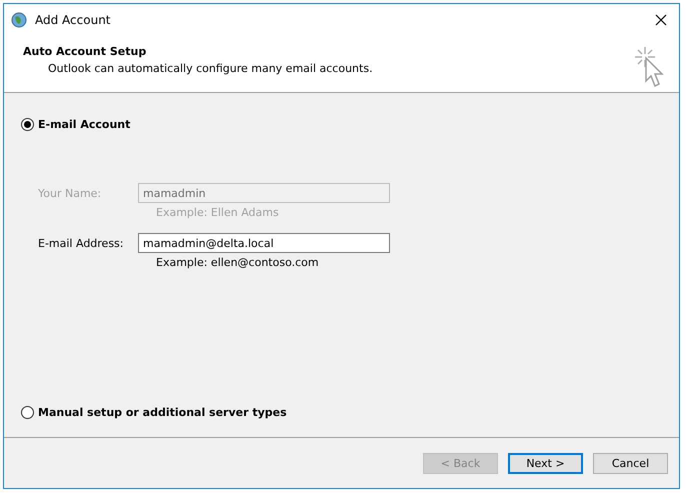 The width and height of the screenshot is (687, 493). Describe the element at coordinates (210, 68) in the screenshot. I see `header-subtitle: Outlook can automatically configure many email accounts.` at that location.